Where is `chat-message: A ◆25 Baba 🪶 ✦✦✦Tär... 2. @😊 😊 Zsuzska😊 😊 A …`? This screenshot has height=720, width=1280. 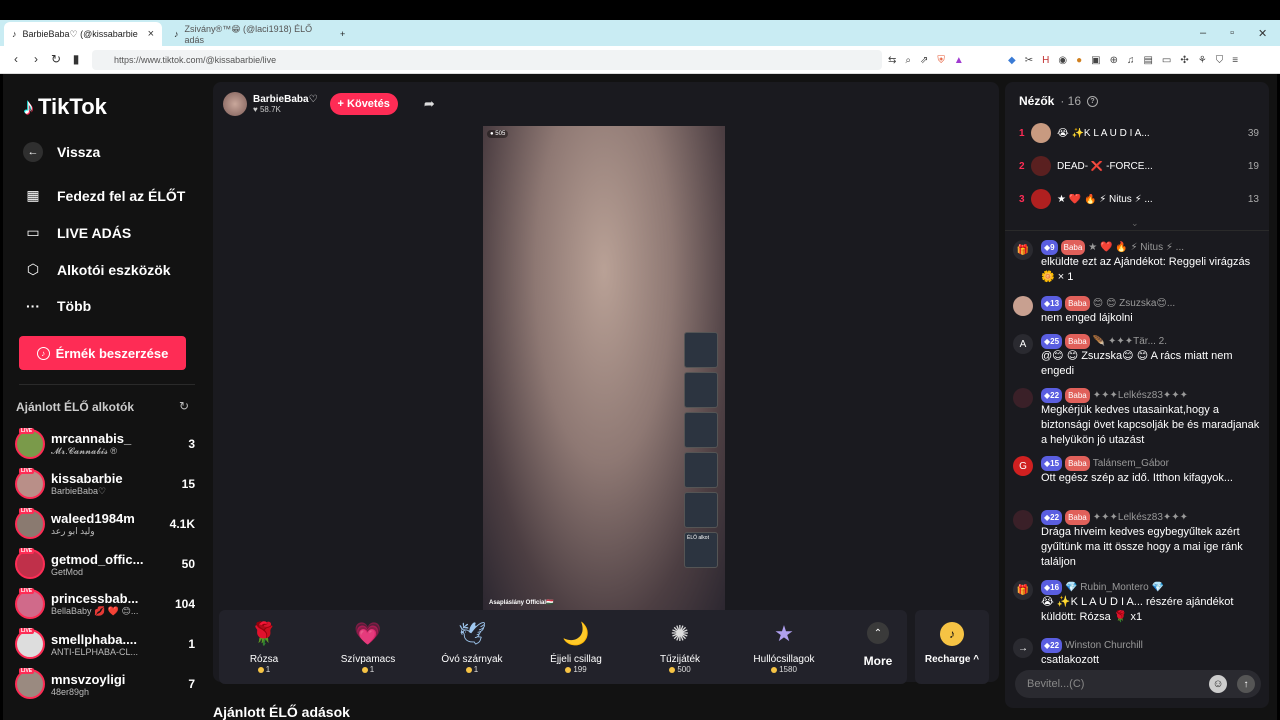 chat-message: A ◆25 Baba 🪶 ✦✦✦Tär... 2. @😊 😊 Zsuzska😊 😊 A … is located at coordinates (1138, 356).